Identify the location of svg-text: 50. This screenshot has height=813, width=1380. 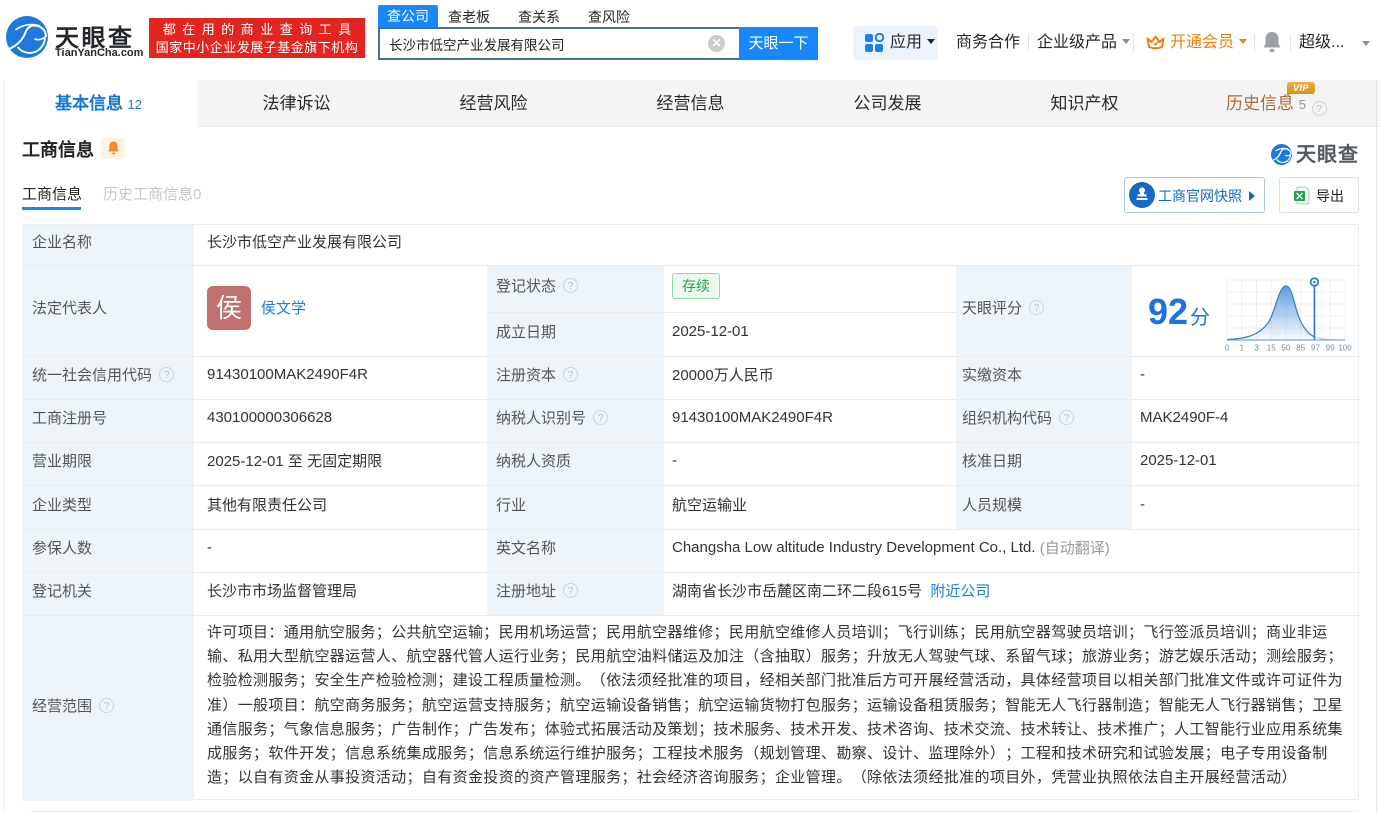
(1286, 348).